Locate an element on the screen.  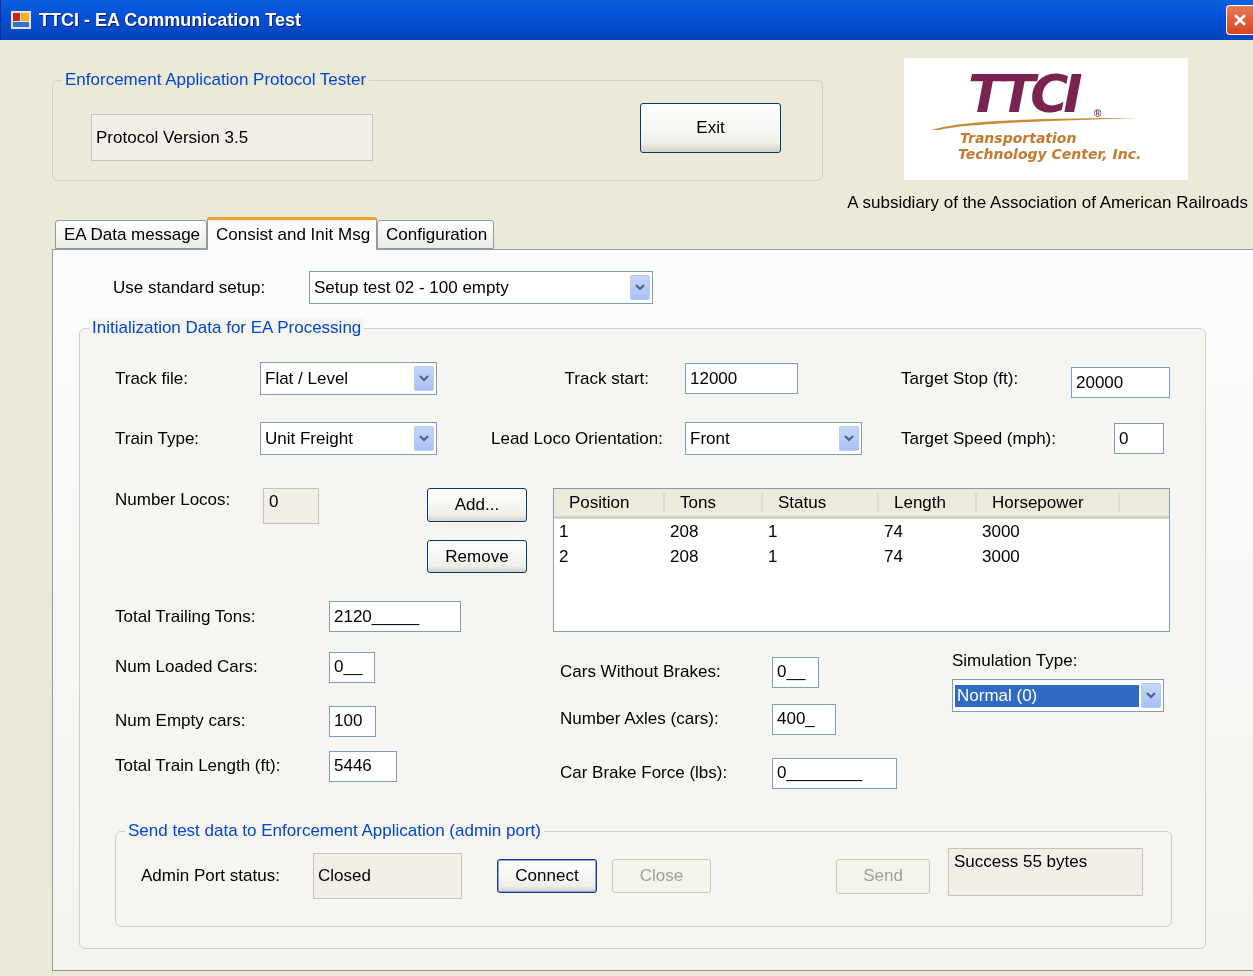
close-icon is located at coordinates (1240, 20).